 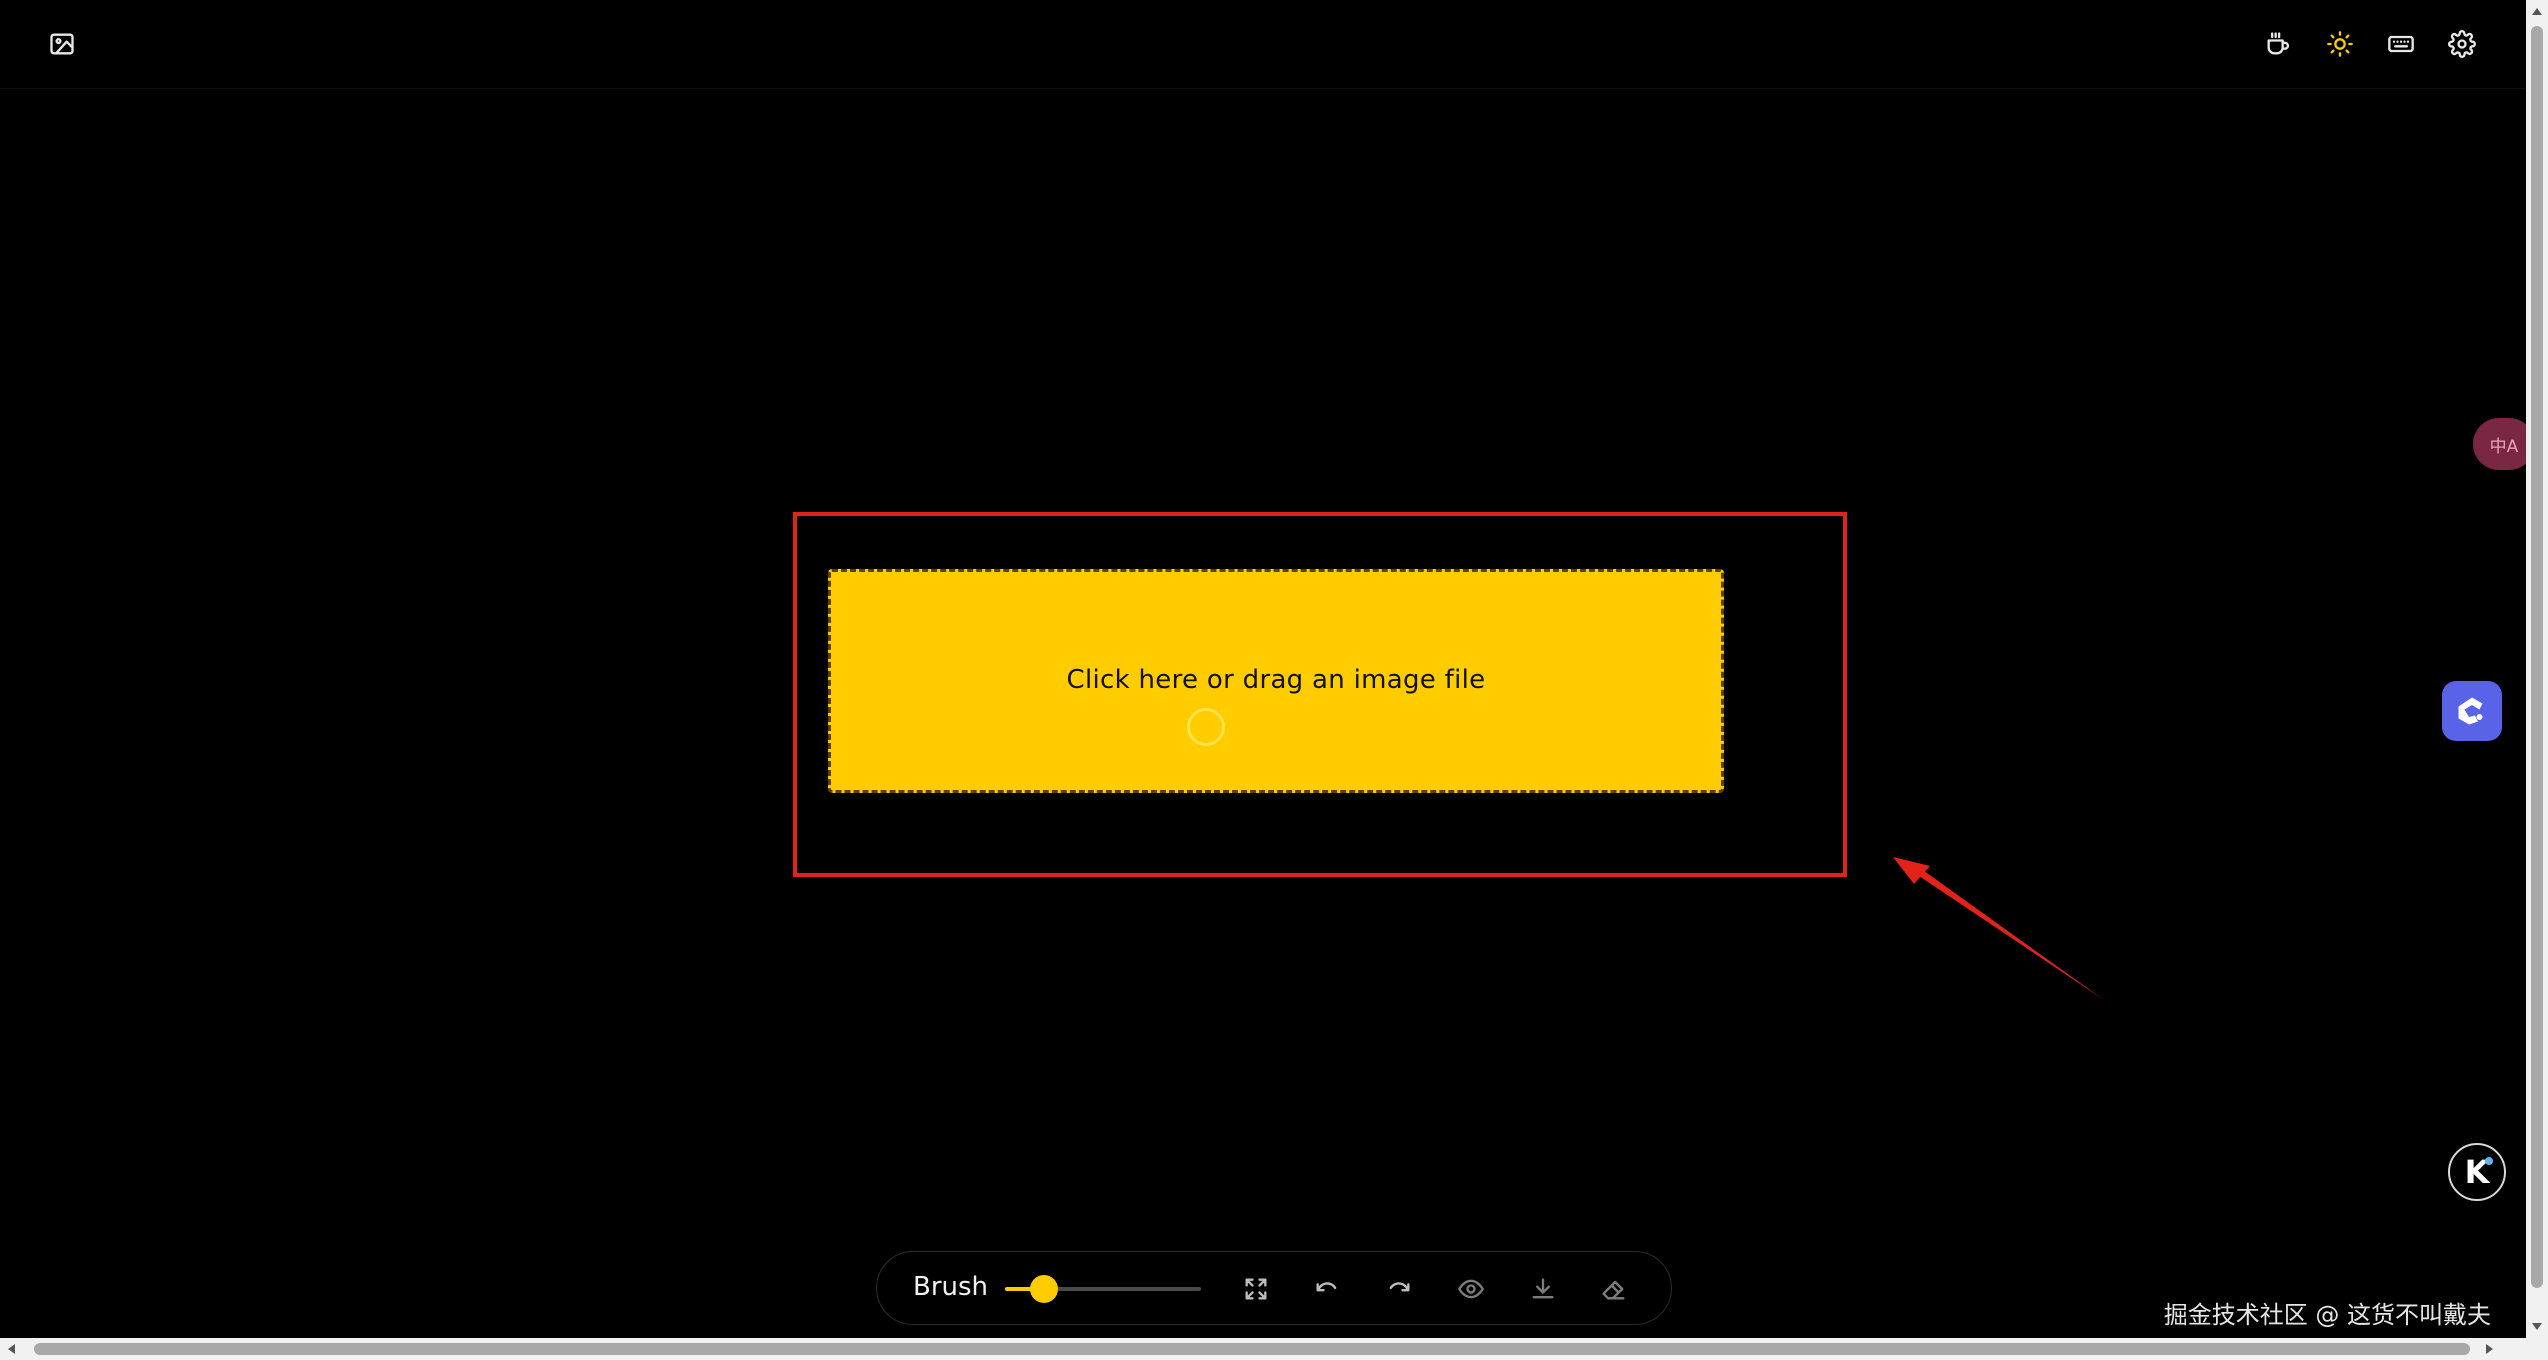 I want to click on horizontal-scrollbar, so click(x=1274, y=1349).